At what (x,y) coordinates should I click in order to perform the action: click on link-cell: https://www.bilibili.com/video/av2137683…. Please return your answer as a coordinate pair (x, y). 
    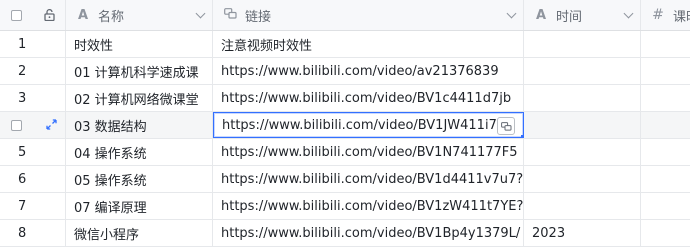
    Looking at the image, I should click on (368, 71).